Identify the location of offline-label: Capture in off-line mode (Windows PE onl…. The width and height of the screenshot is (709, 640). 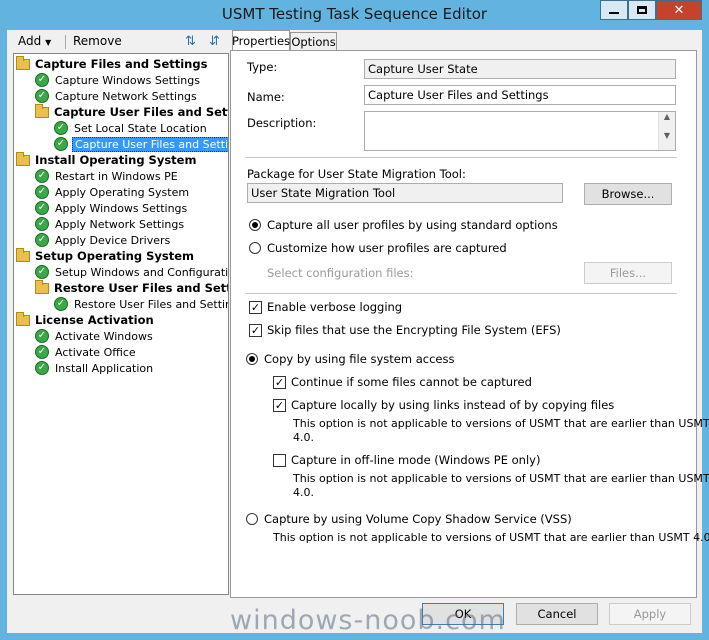
(415, 460).